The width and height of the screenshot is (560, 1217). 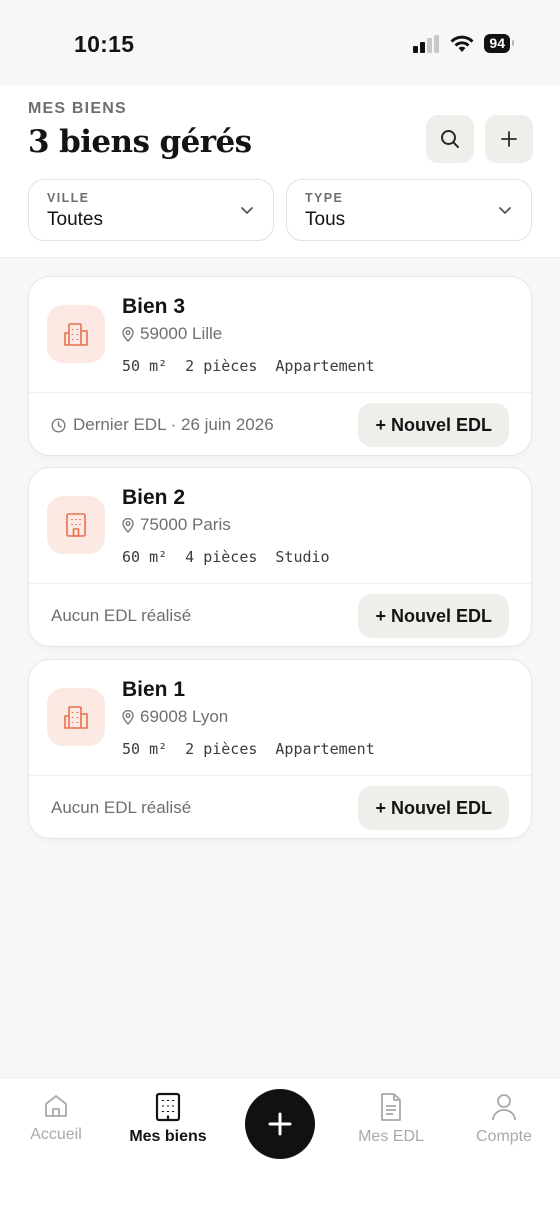 I want to click on add-property-button, so click(x=509, y=139).